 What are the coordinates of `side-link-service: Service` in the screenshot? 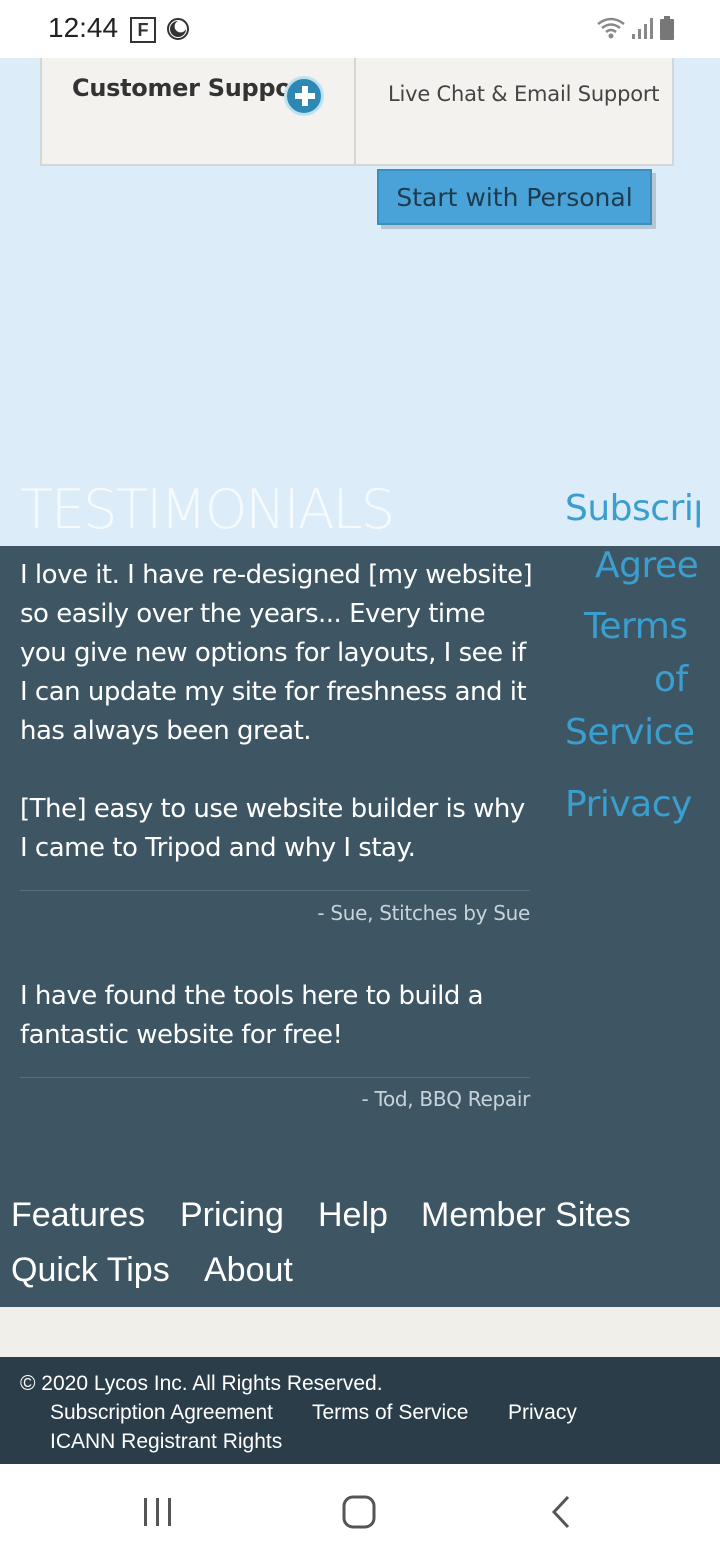 It's located at (630, 732).